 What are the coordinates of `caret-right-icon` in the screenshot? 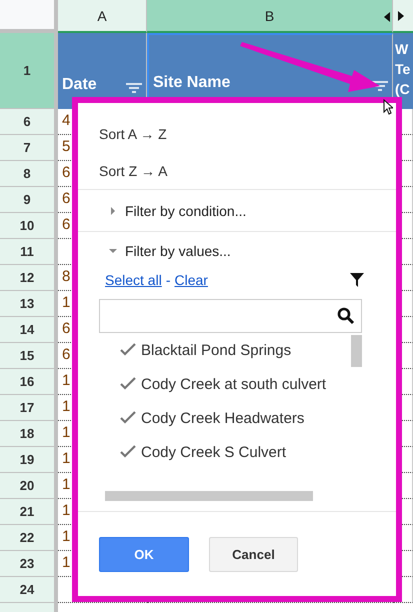 It's located at (113, 210).